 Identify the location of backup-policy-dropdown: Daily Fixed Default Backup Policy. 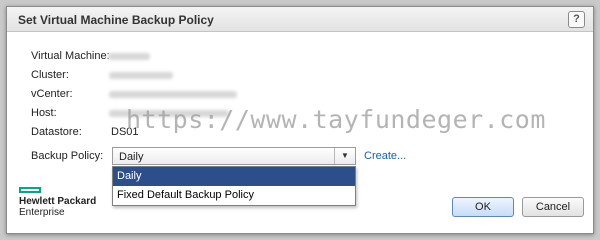
(234, 186).